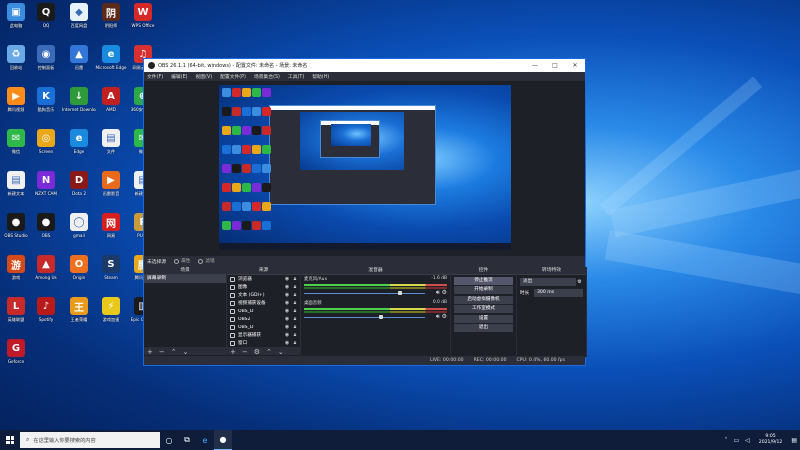 The height and width of the screenshot is (450, 800). What do you see at coordinates (206, 261) in the screenshot?
I see `filters-button: 滤镜` at bounding box center [206, 261].